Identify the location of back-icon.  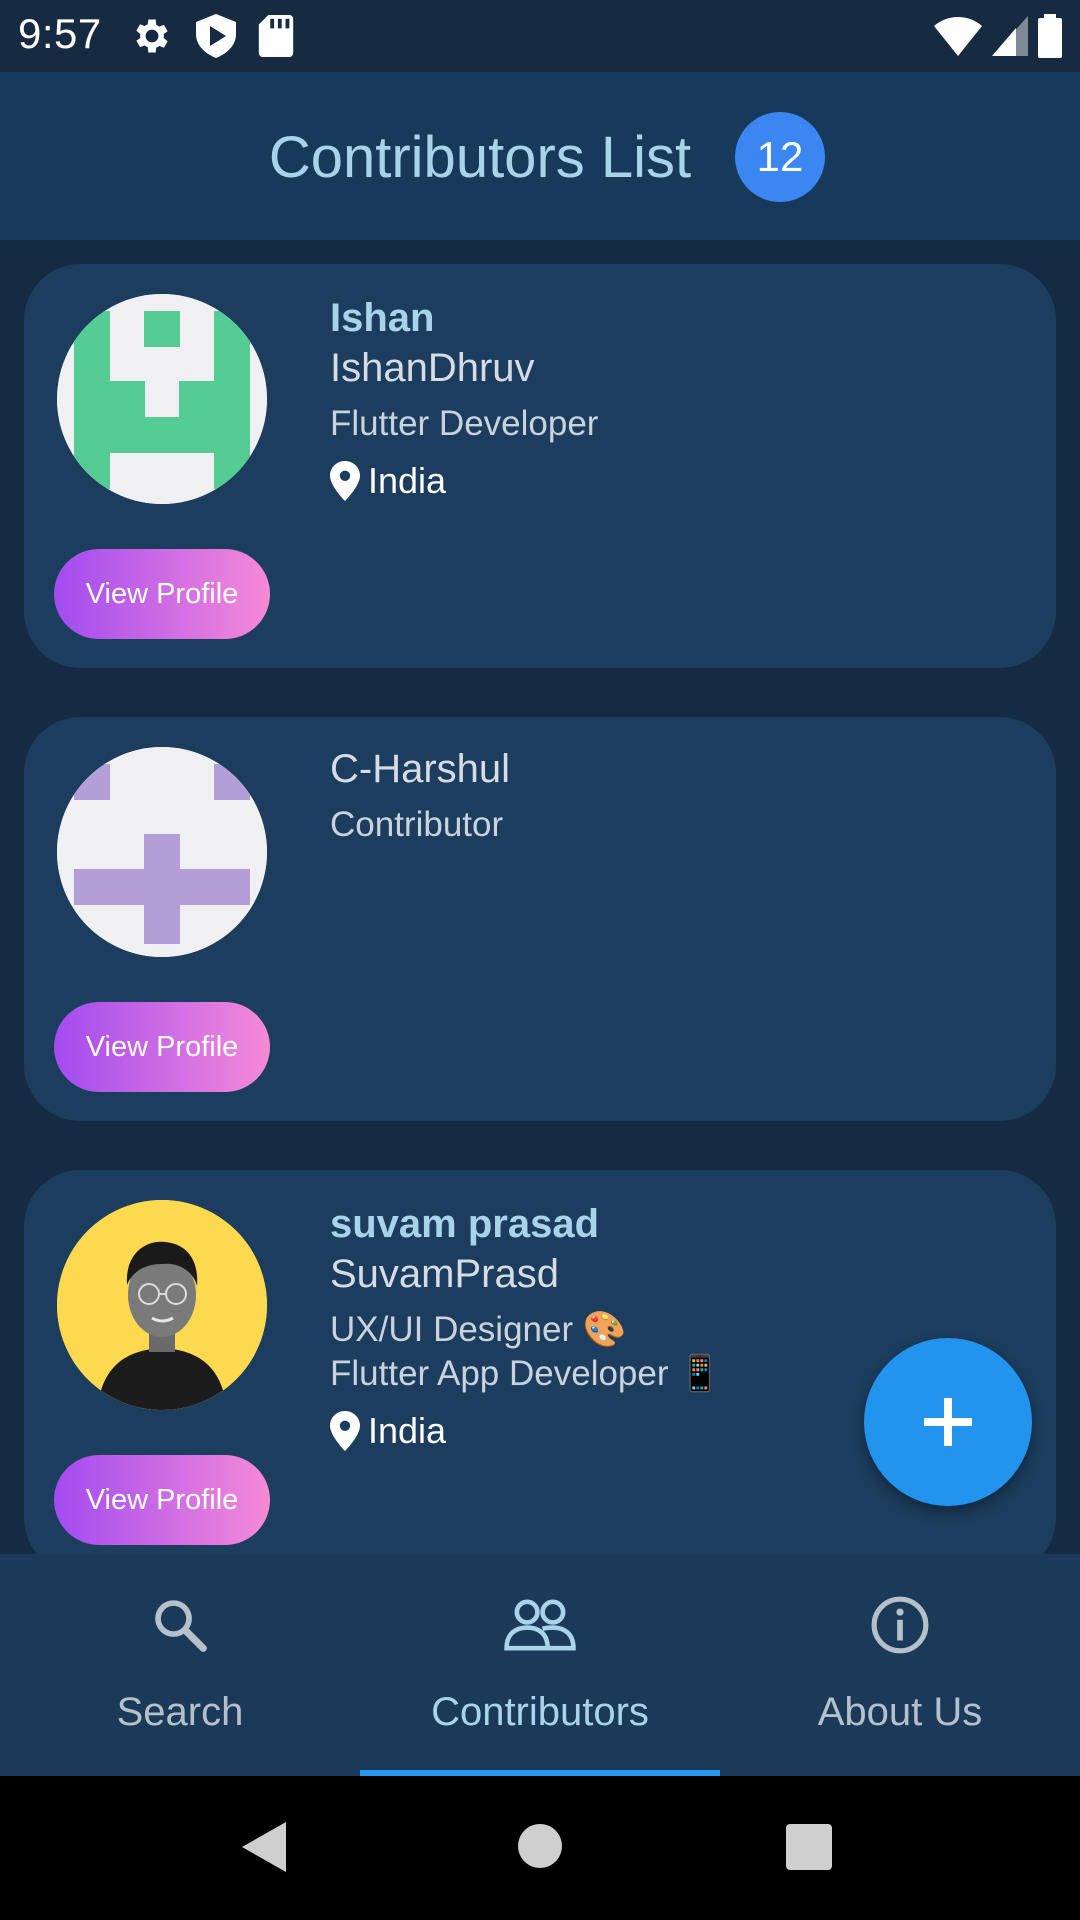
(266, 1847).